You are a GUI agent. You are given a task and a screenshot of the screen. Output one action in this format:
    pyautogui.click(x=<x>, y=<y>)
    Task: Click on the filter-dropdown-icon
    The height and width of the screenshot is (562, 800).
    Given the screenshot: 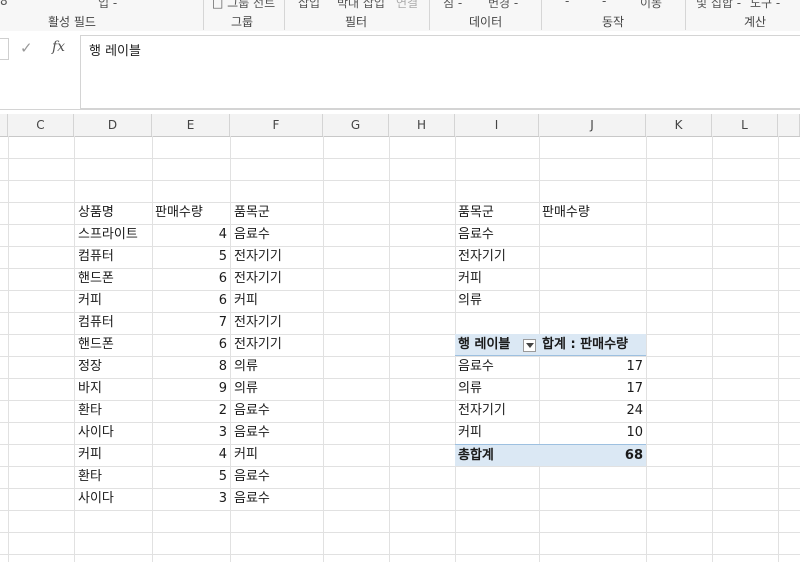 What is the action you would take?
    pyautogui.click(x=529, y=345)
    